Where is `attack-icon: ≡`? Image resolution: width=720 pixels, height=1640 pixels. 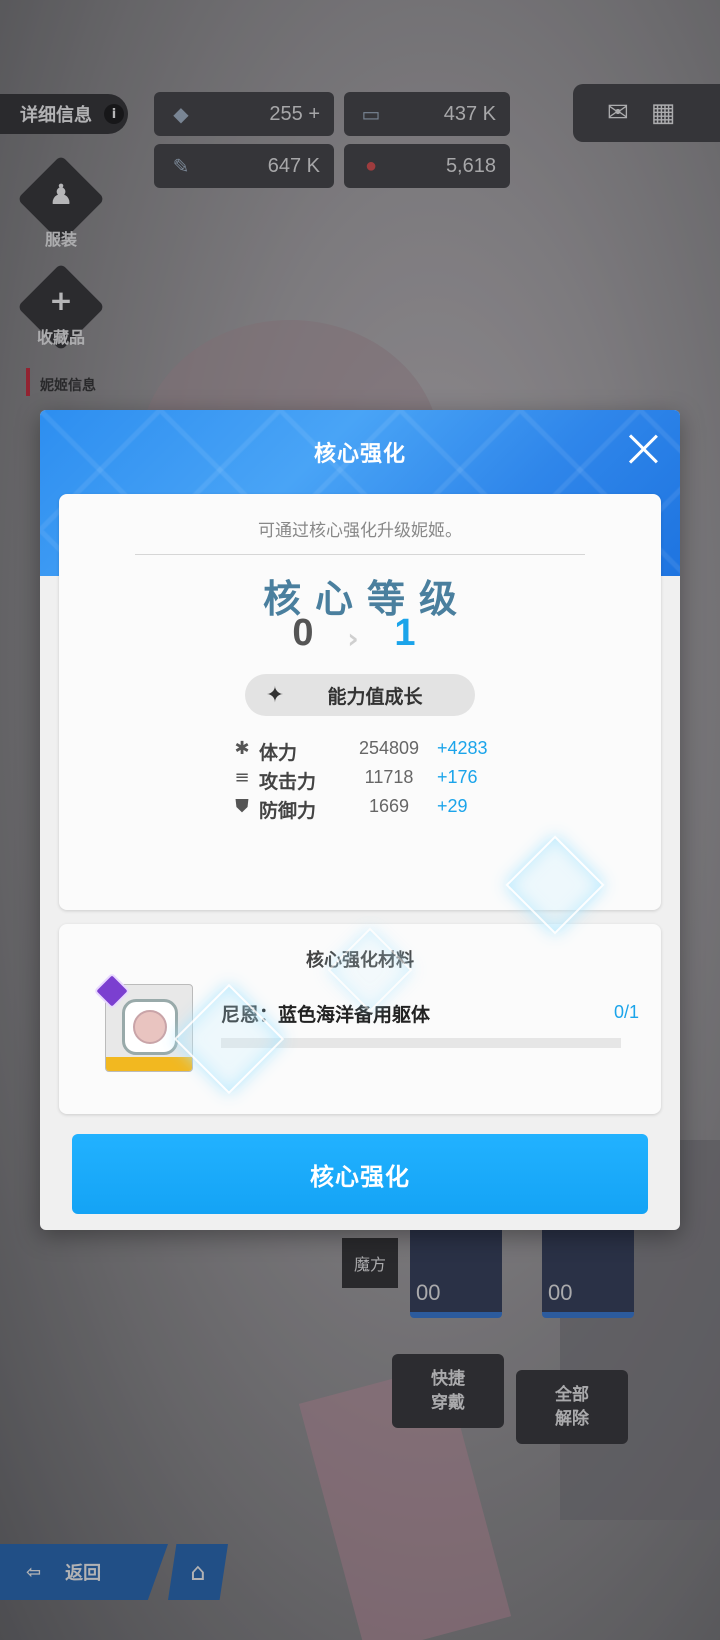
attack-icon: ≡ is located at coordinates (242, 777).